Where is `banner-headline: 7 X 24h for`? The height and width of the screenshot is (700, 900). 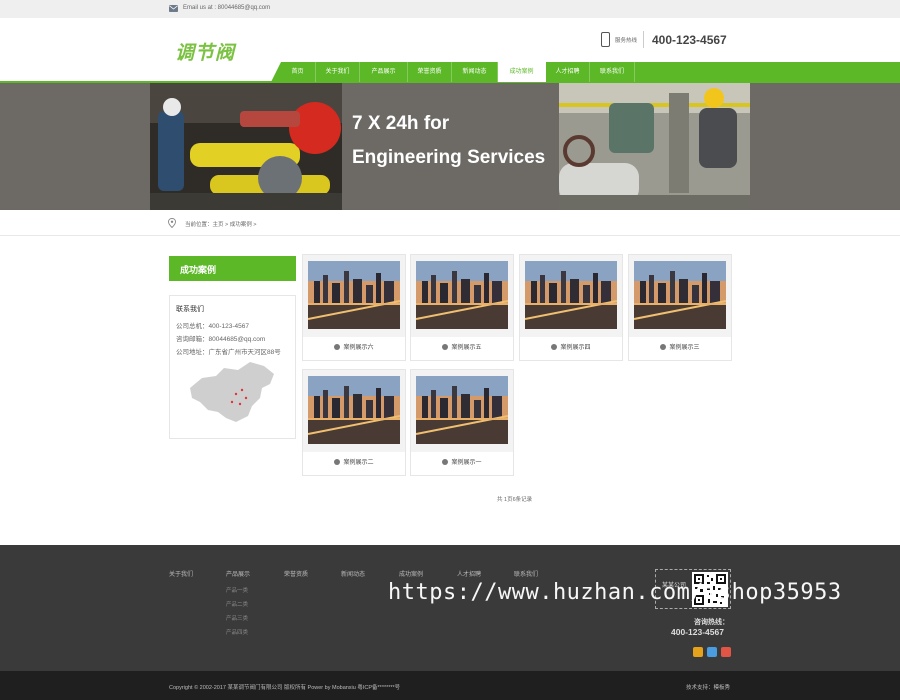
banner-headline: 7 X 24h for is located at coordinates (401, 123).